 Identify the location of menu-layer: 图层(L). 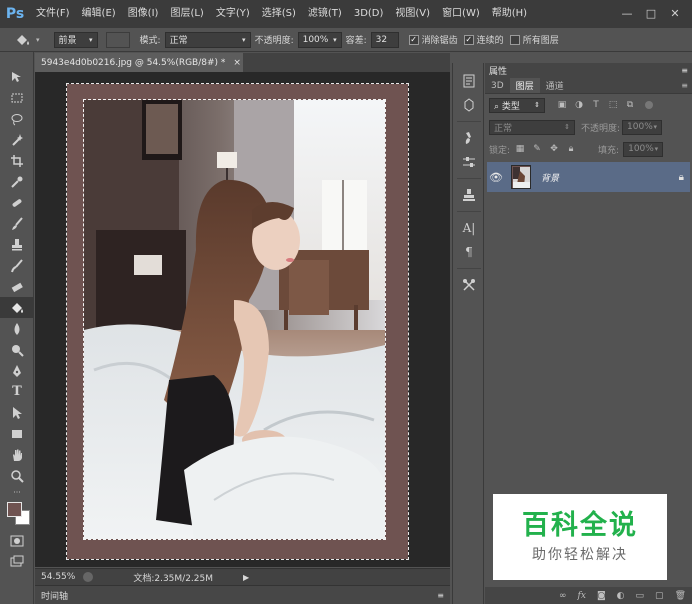
(186, 14).